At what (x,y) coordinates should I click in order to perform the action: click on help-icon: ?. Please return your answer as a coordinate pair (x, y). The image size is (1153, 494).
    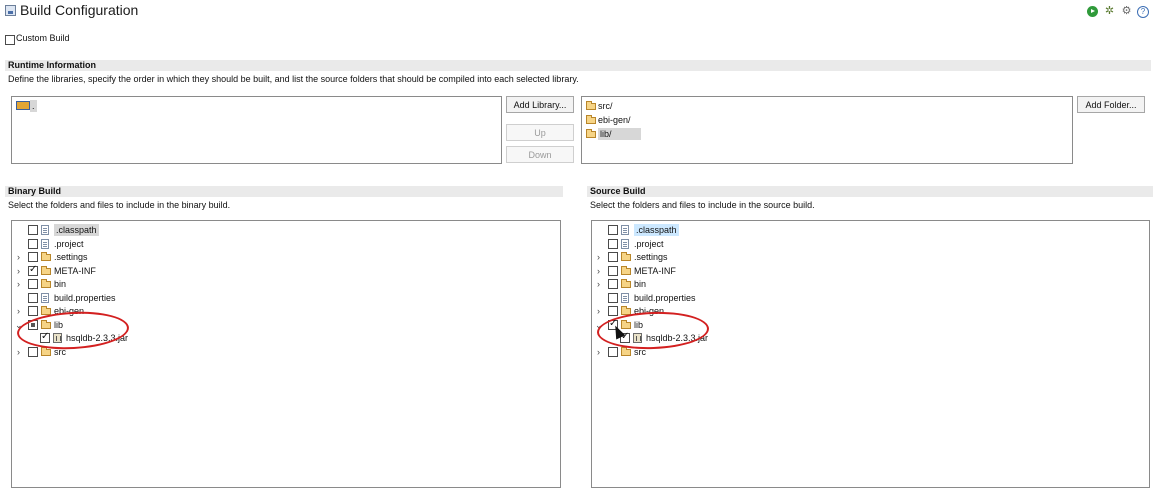
    Looking at the image, I should click on (1143, 12).